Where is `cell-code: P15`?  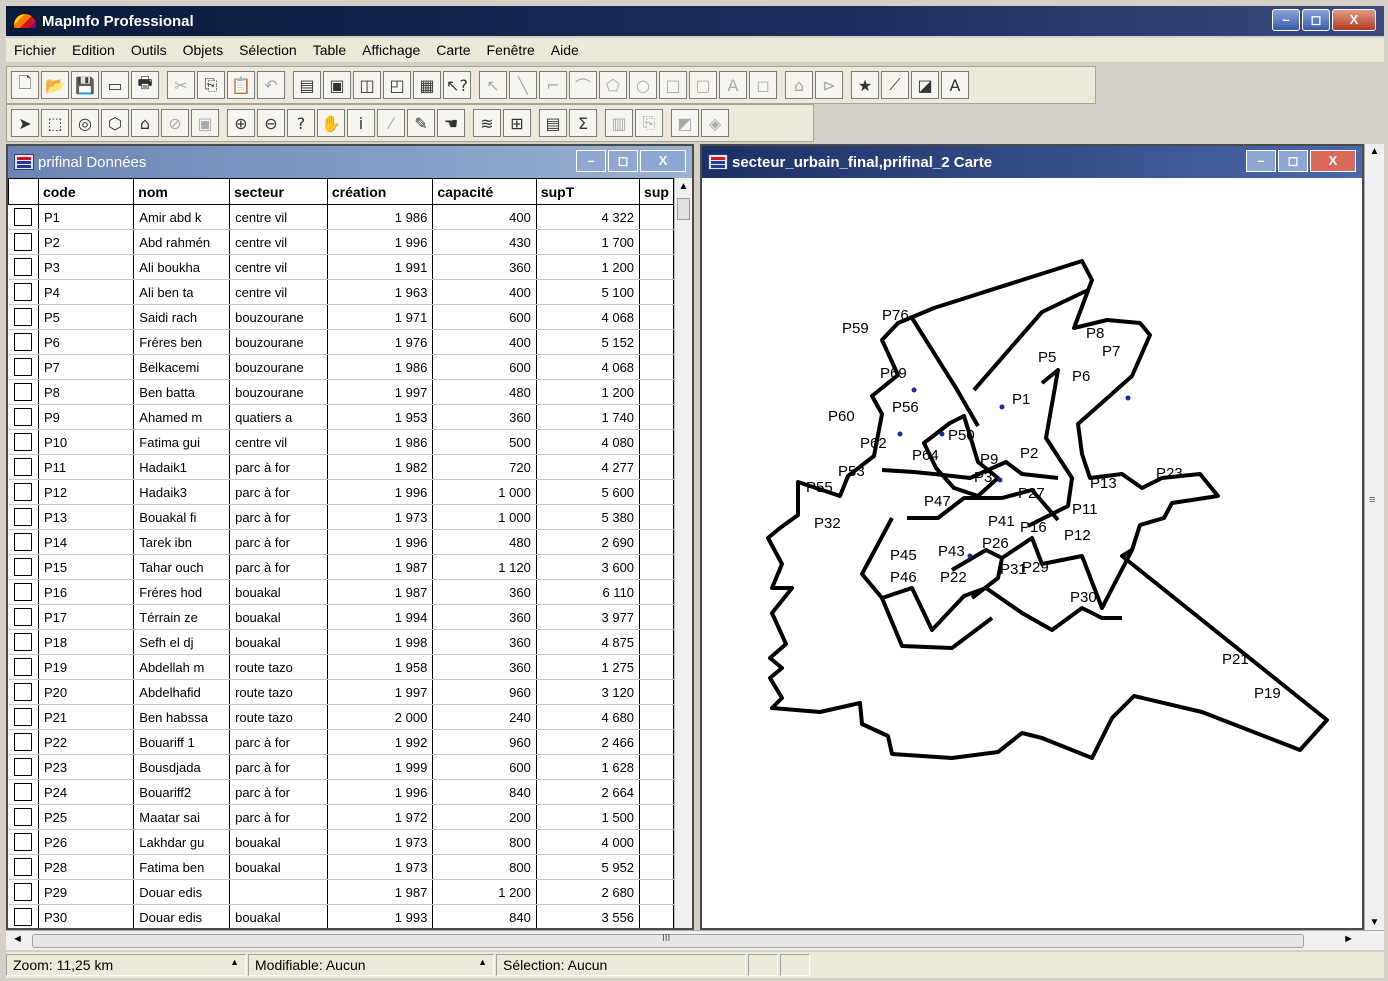 cell-code: P15 is located at coordinates (86, 567).